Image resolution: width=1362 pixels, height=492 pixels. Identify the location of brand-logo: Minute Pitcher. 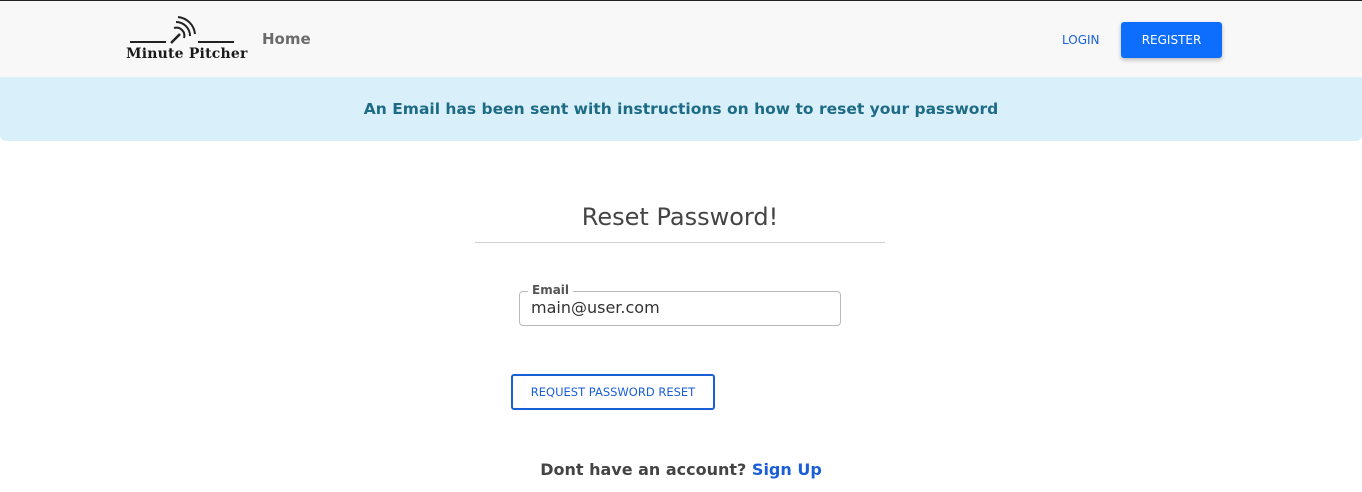
(185, 41).